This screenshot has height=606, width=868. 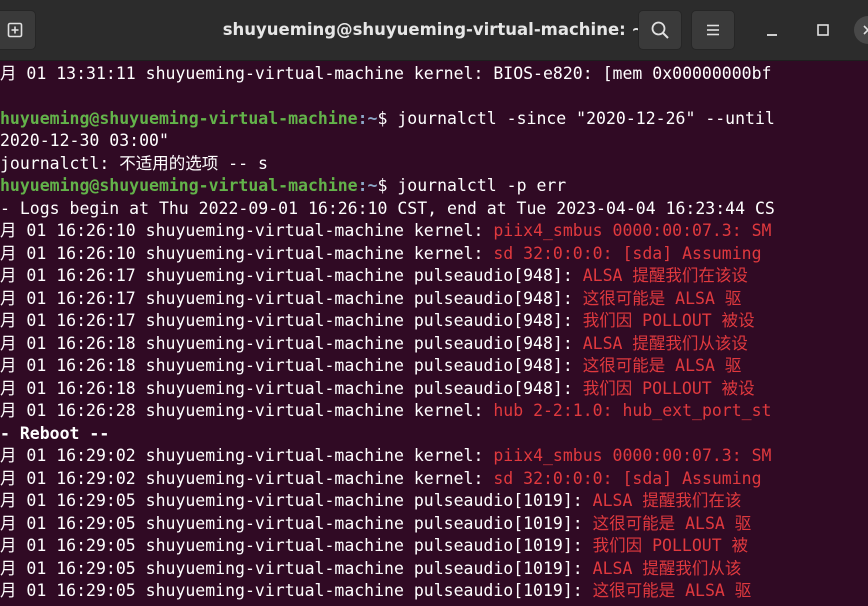 I want to click on maximize-button, so click(x=823, y=30).